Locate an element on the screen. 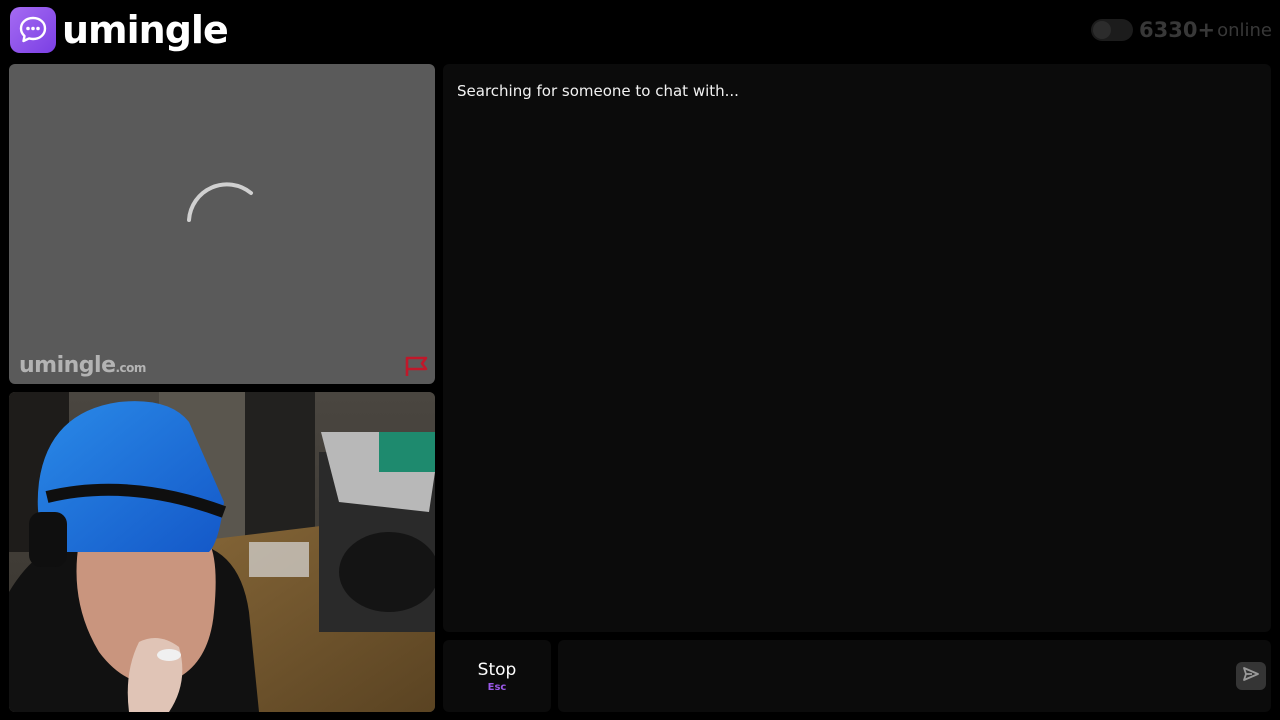  watermark-brand: umingle is located at coordinates (67, 365).